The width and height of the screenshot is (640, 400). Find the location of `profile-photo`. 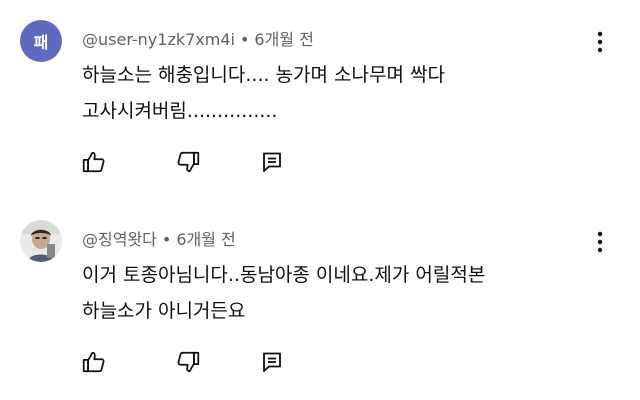

profile-photo is located at coordinates (41, 241).